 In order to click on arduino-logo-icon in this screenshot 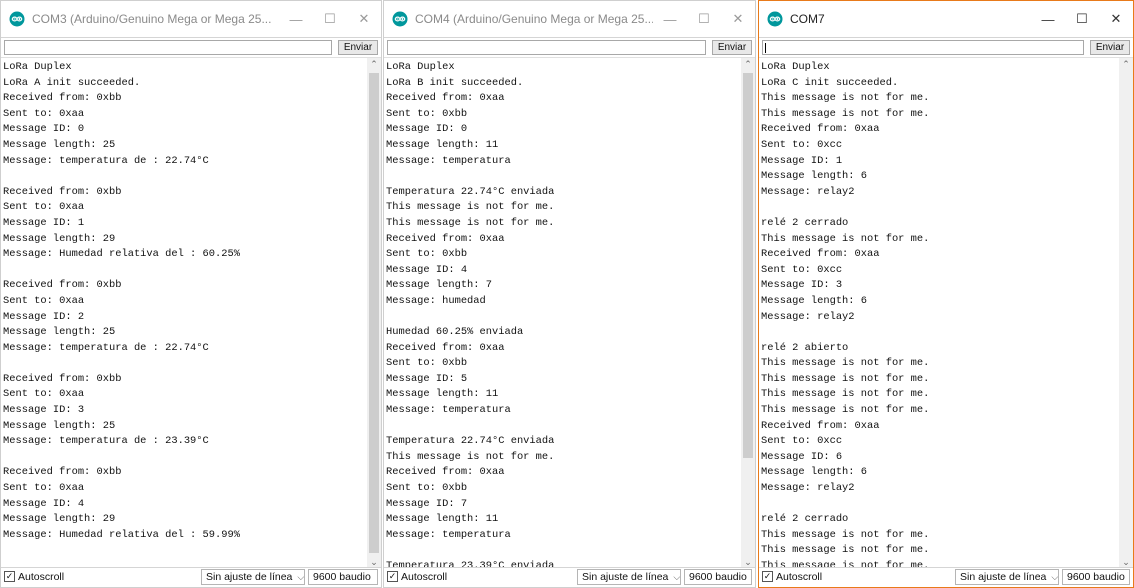, I will do `click(400, 19)`.